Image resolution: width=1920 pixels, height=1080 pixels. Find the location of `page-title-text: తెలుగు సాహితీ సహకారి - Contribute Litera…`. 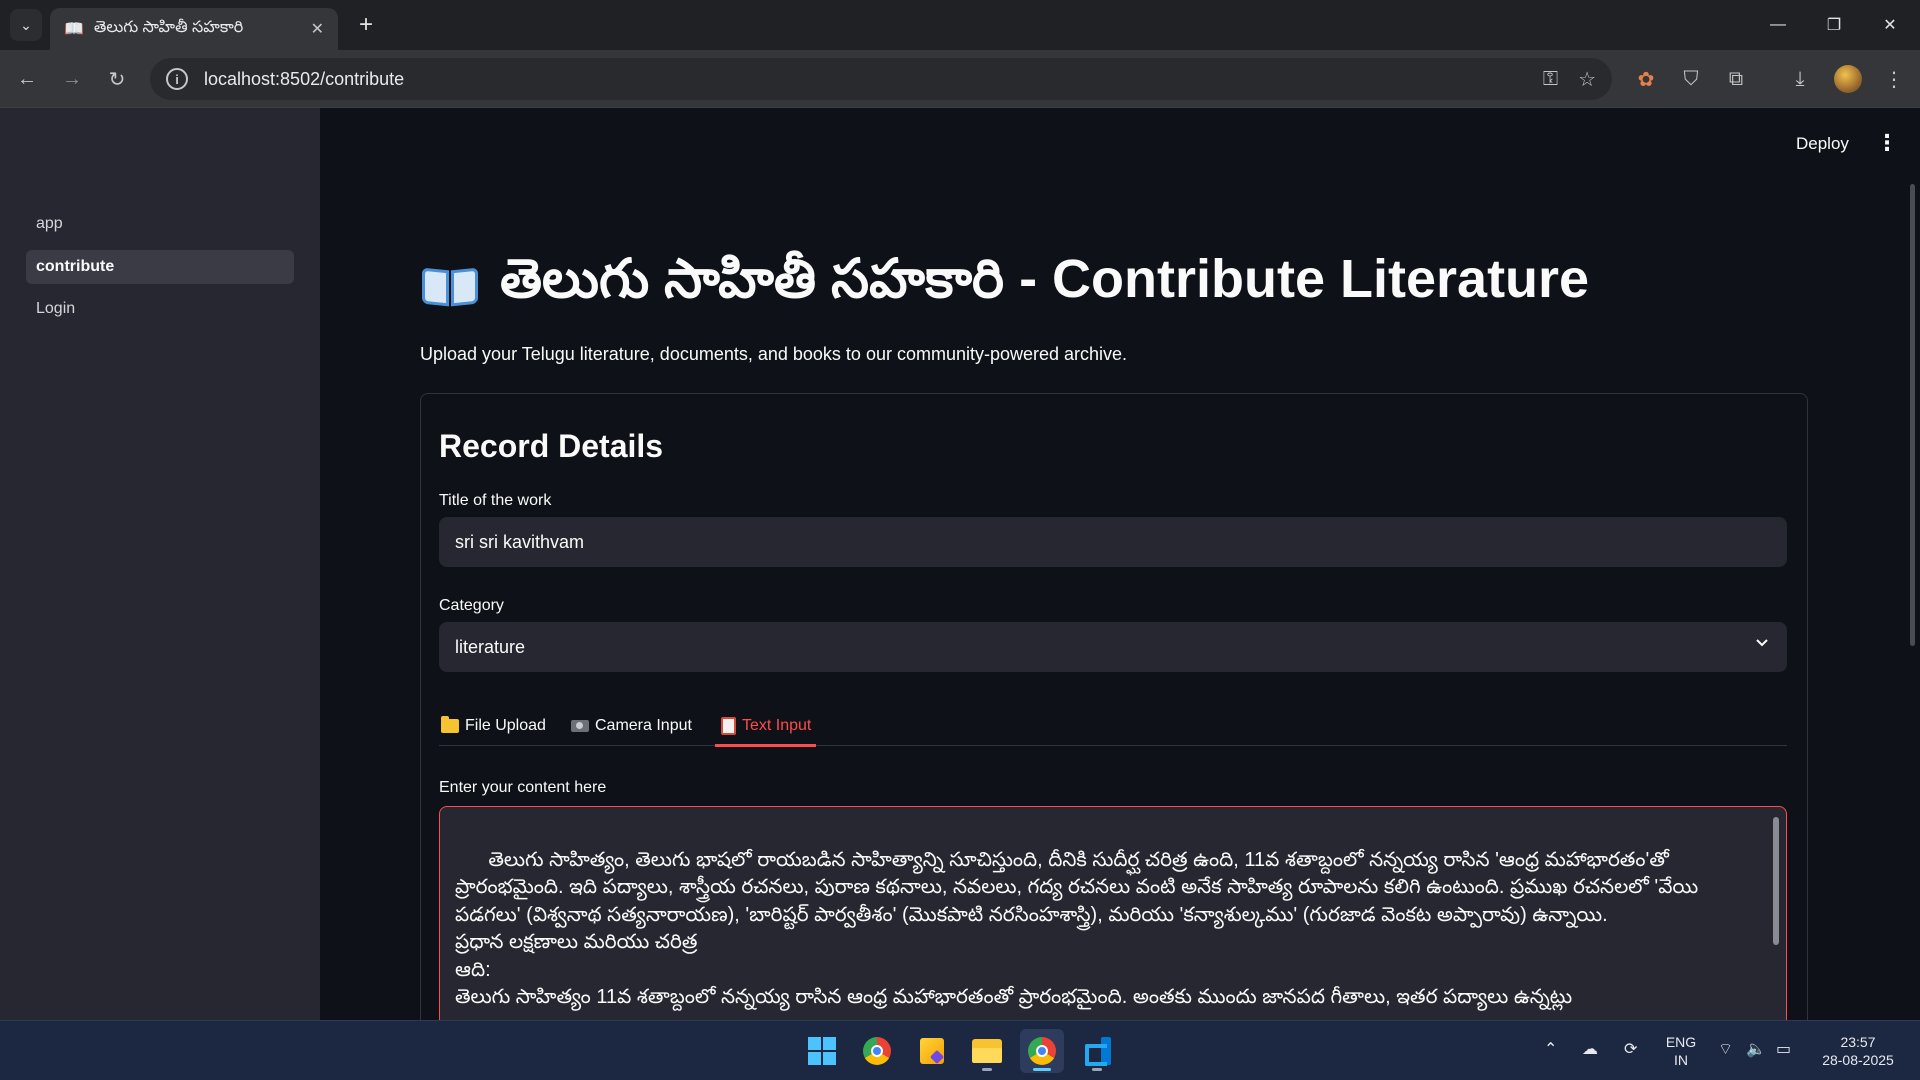

page-title-text: తెలుగు సాహితీ సహకారి - Contribute Litera… is located at coordinates (1045, 279).